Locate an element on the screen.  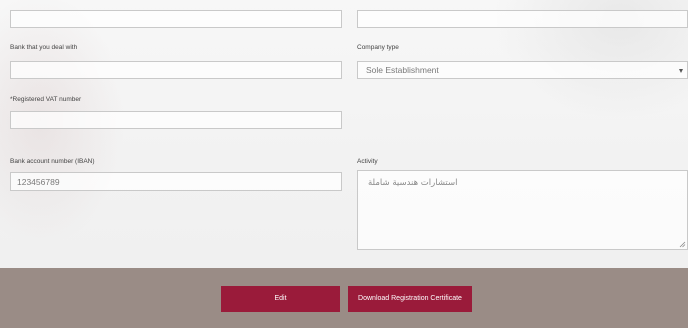
edit-button: Edit is located at coordinates (280, 299).